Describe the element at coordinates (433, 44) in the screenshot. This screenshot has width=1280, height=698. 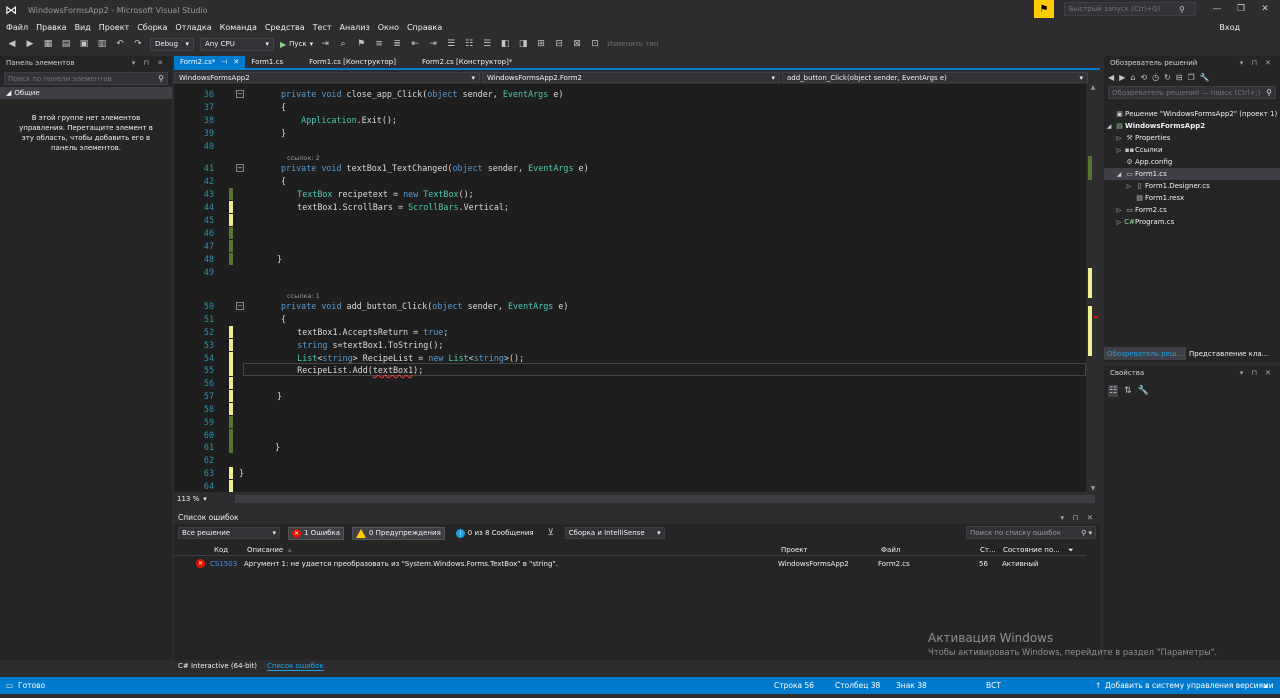
I see `outdent-icon: ⇥` at that location.